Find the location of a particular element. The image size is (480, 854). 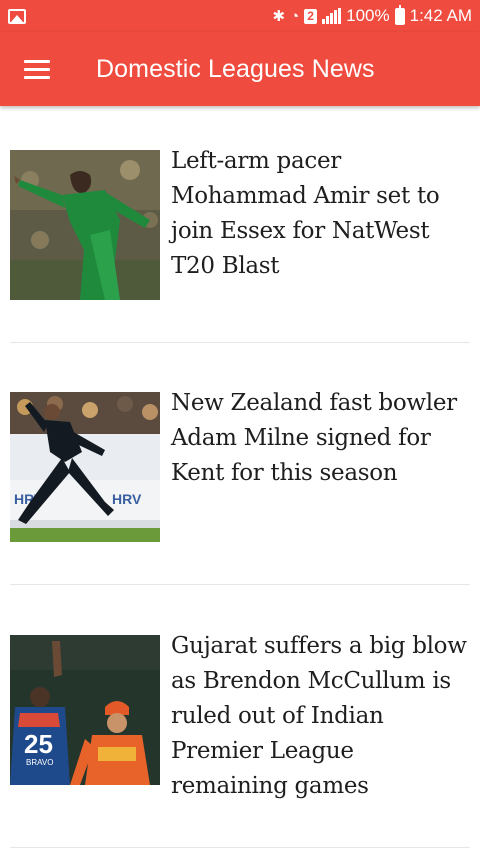

hamburger-menu-icon is located at coordinates (37, 69).